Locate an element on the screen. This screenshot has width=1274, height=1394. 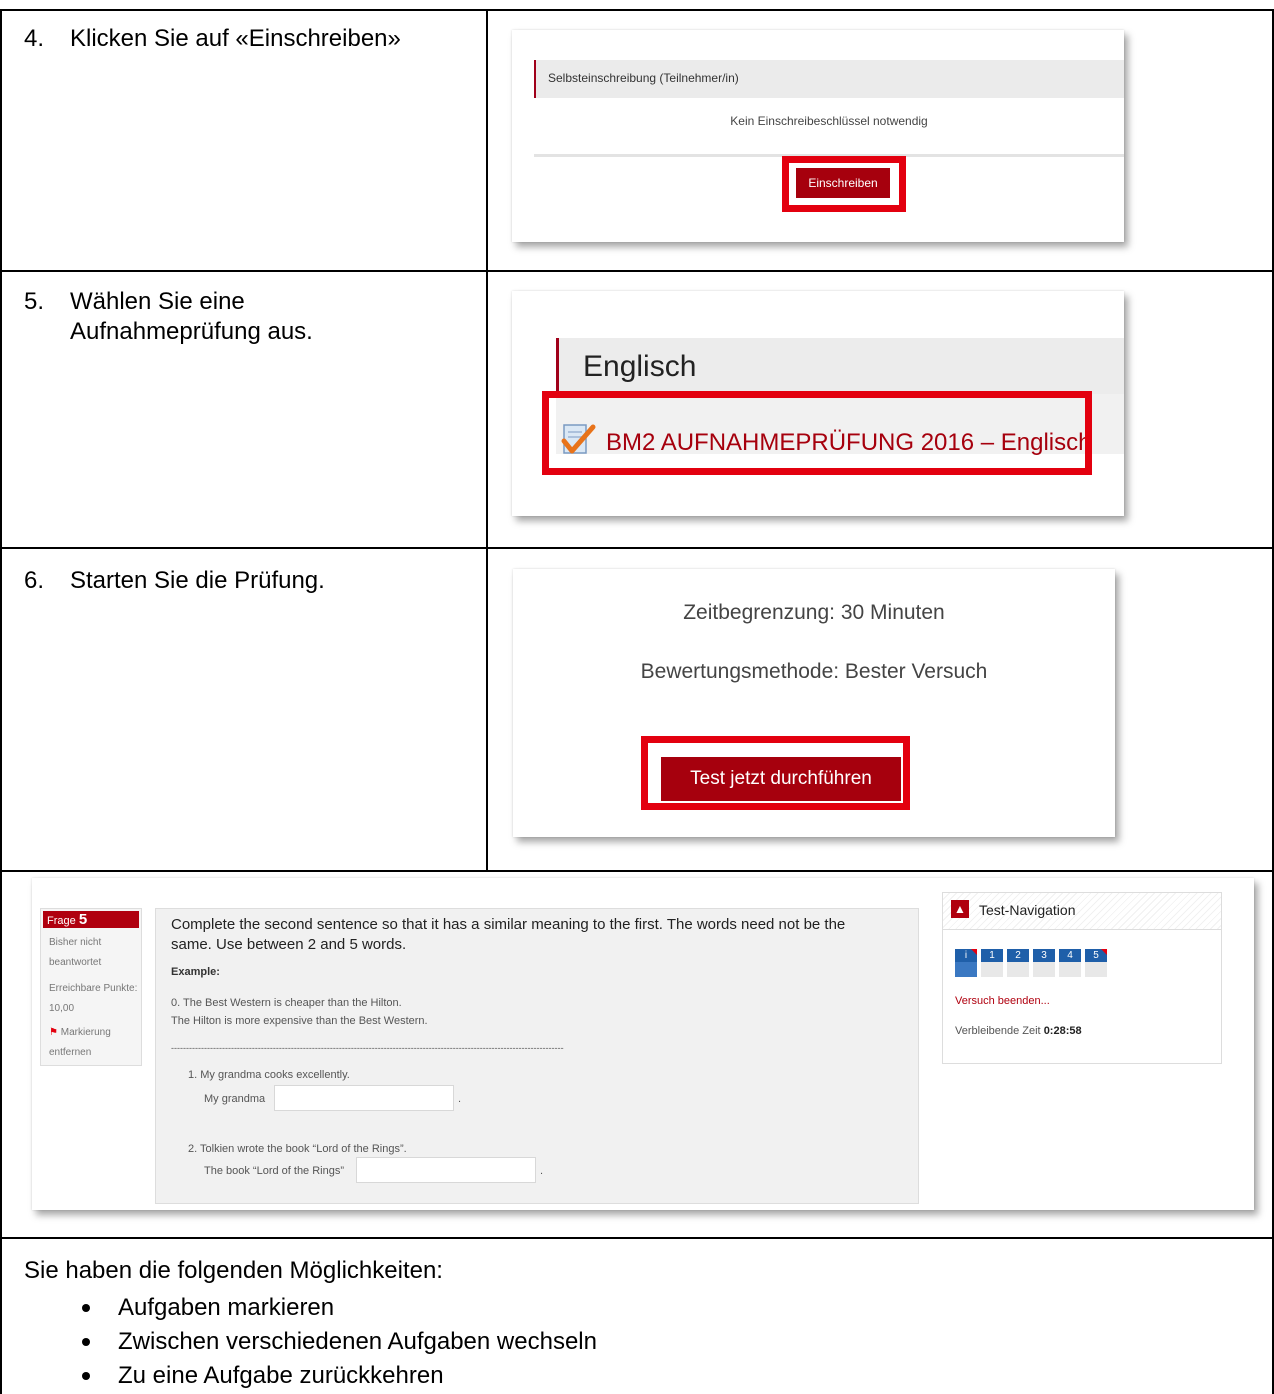
remaining-time-value: 0:28:58 is located at coordinates (1062, 1031).